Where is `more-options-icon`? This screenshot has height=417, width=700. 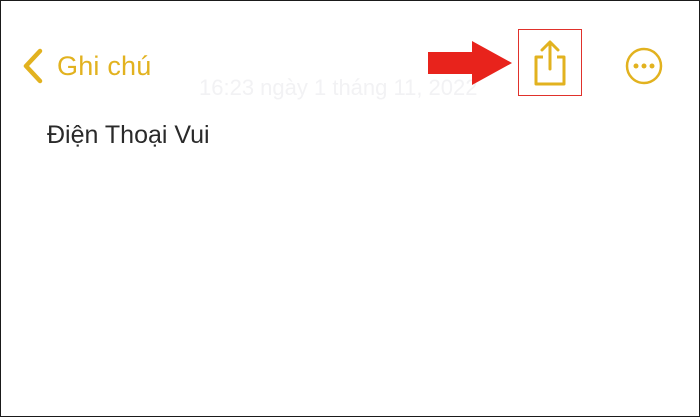
more-options-icon is located at coordinates (644, 66).